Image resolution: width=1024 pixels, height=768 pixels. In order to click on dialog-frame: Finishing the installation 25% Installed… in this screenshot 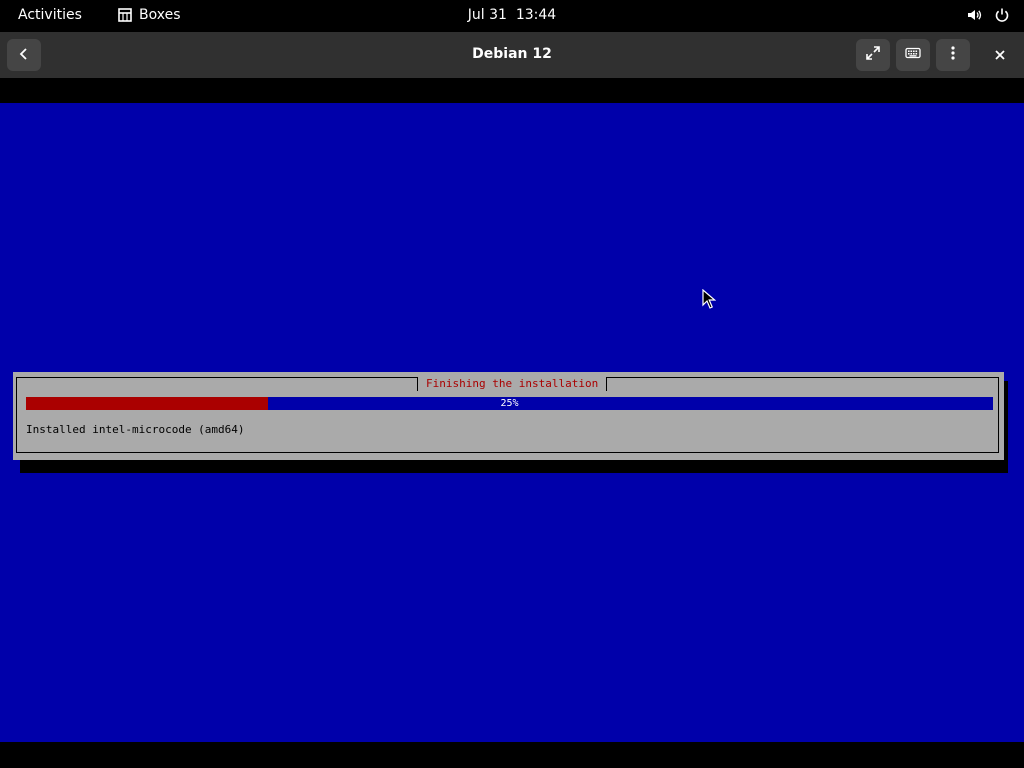, I will do `click(507, 415)`.